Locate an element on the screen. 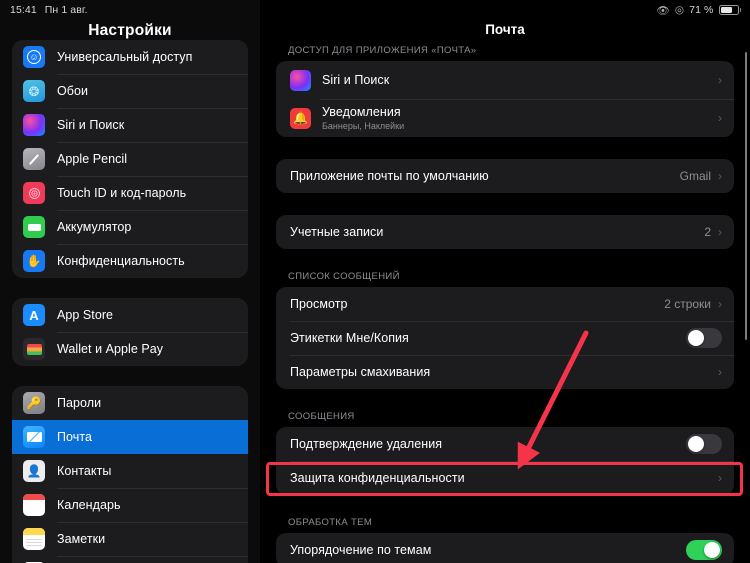 This screenshot has width=750, height=563. sidebar-item-apple-pencil: Apple Pencil is located at coordinates (130, 159).